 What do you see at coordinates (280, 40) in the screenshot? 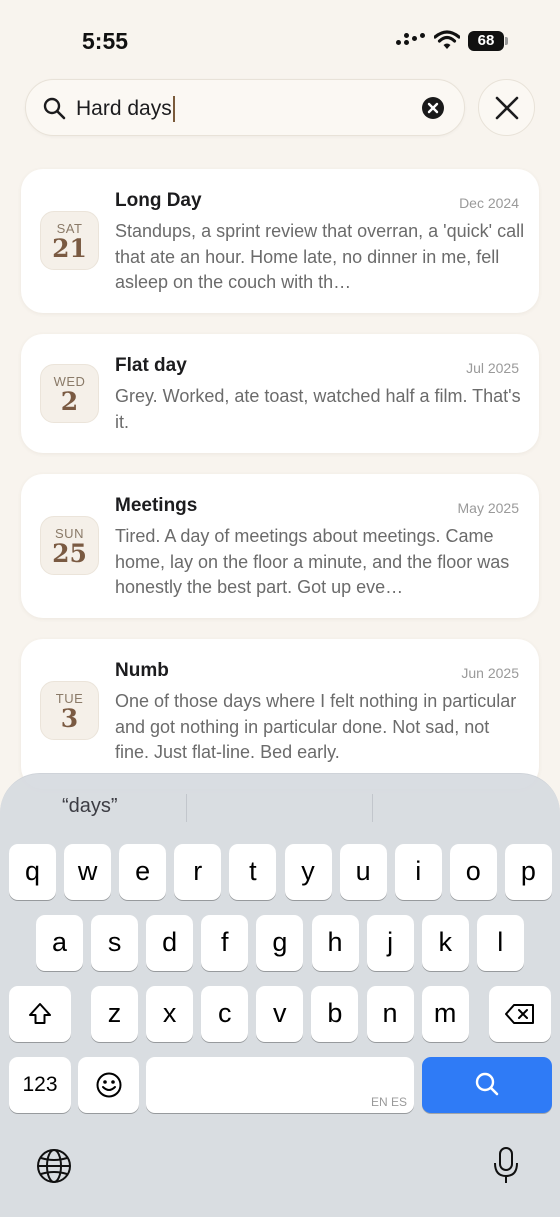
I see `status-bar: 5:55 68` at bounding box center [280, 40].